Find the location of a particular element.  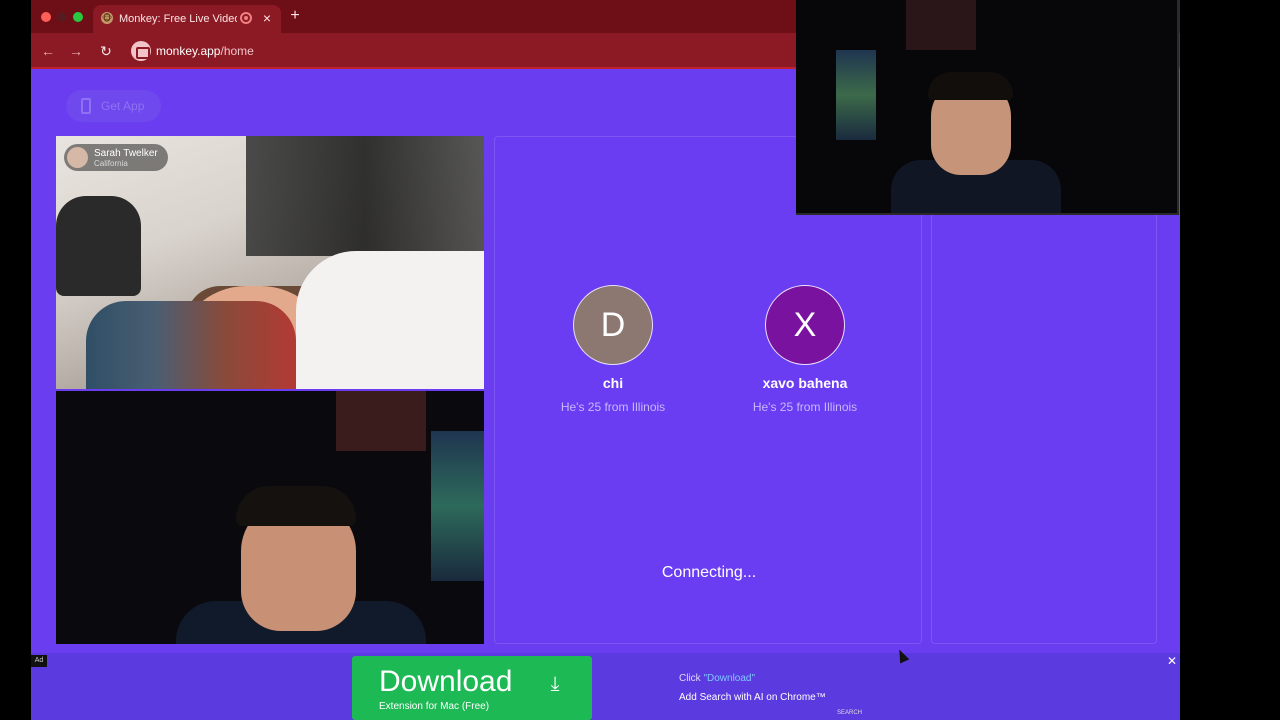

site-info-icon is located at coordinates (141, 51).